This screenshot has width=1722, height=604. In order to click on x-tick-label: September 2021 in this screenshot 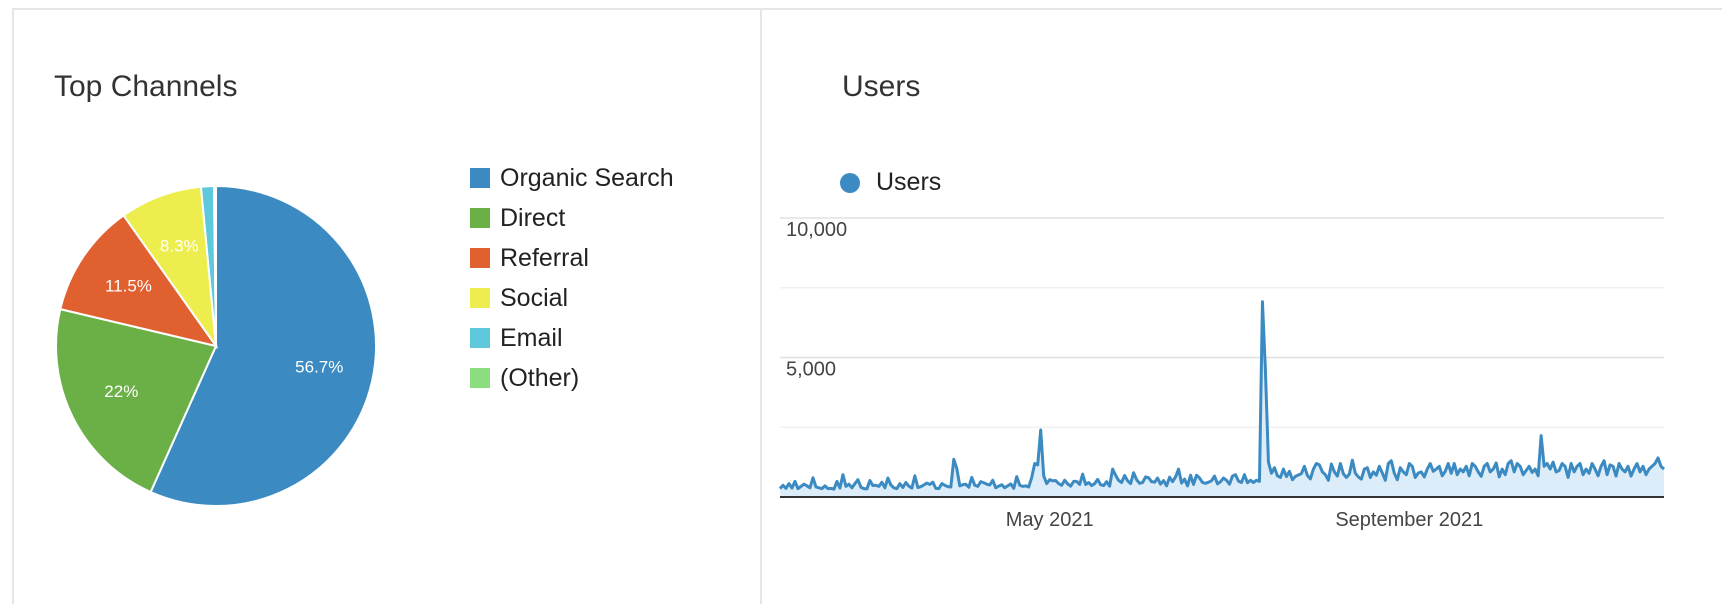, I will do `click(1409, 520)`.